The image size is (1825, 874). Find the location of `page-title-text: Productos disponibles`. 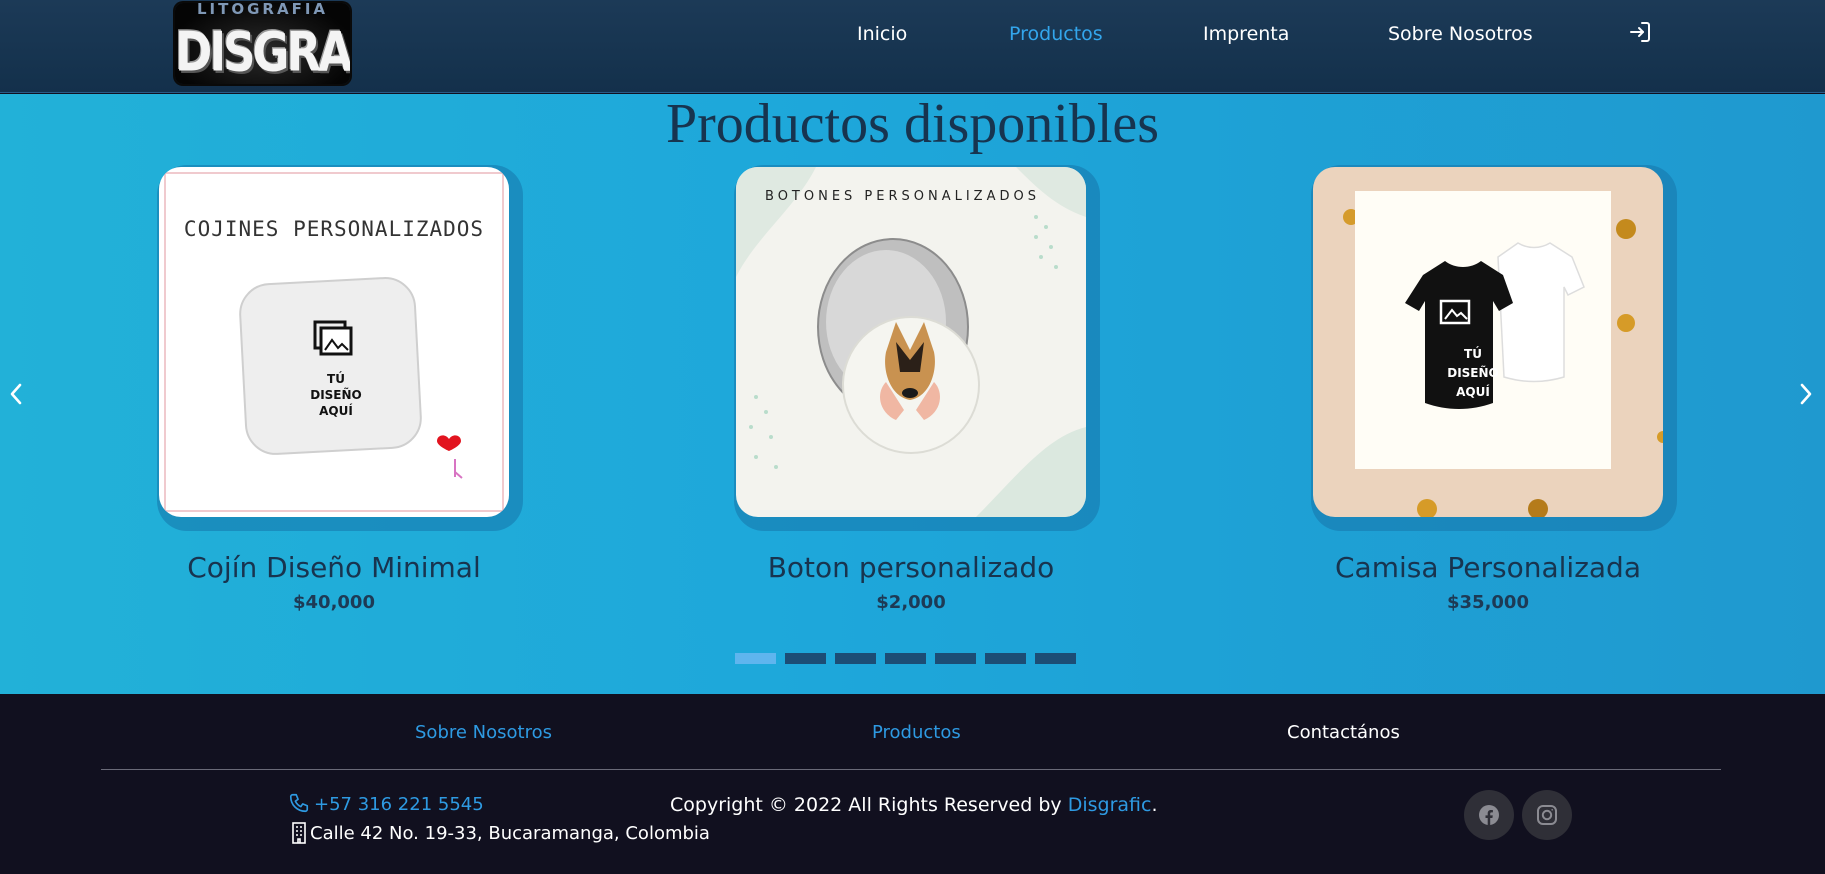

page-title-text: Productos disponibles is located at coordinates (912, 124).